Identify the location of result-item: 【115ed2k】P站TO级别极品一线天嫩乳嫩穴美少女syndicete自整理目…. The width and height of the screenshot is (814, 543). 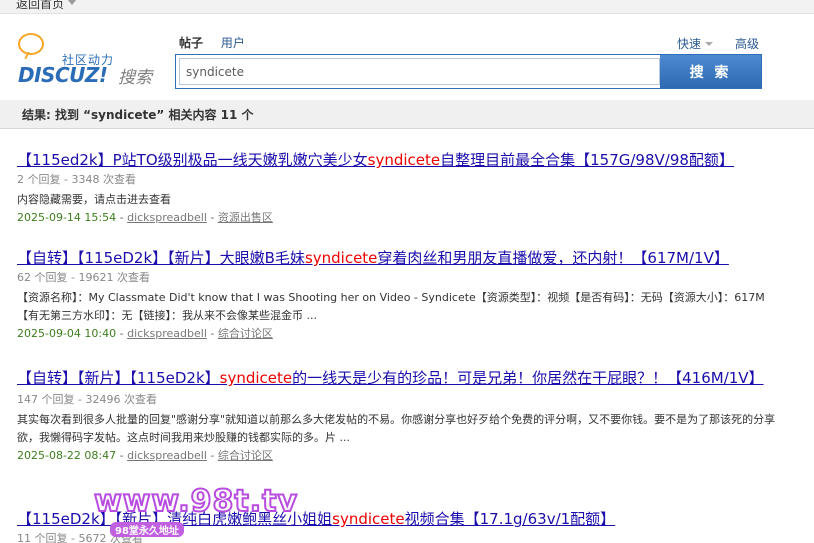
(397, 187).